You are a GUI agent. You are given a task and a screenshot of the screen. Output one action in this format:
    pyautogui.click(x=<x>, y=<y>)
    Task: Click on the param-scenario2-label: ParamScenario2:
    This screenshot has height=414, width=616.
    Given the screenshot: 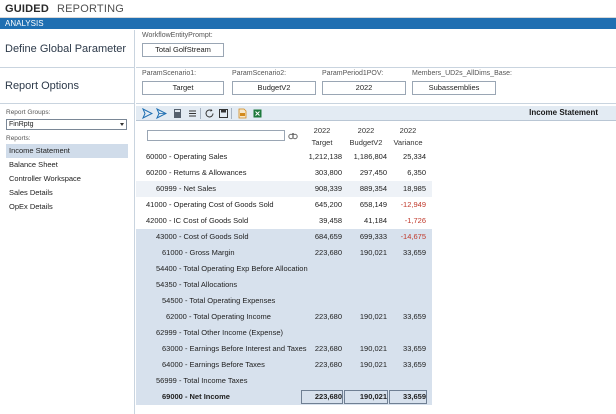 What is the action you would take?
    pyautogui.click(x=259, y=73)
    